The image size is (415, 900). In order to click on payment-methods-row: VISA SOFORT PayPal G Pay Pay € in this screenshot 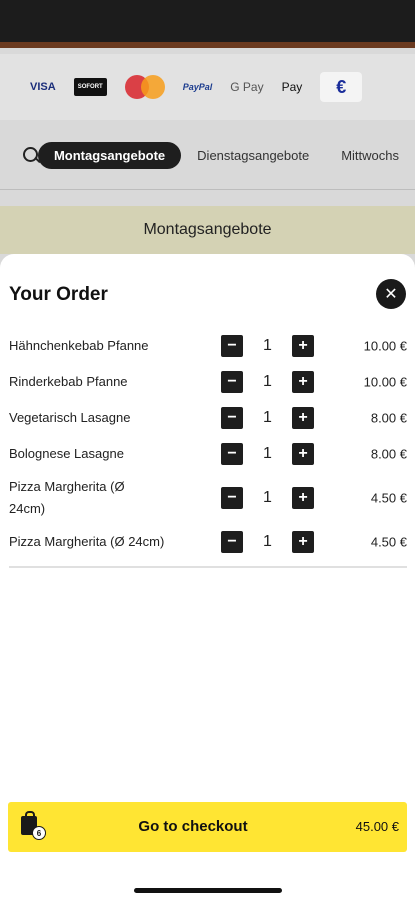, I will do `click(207, 87)`.